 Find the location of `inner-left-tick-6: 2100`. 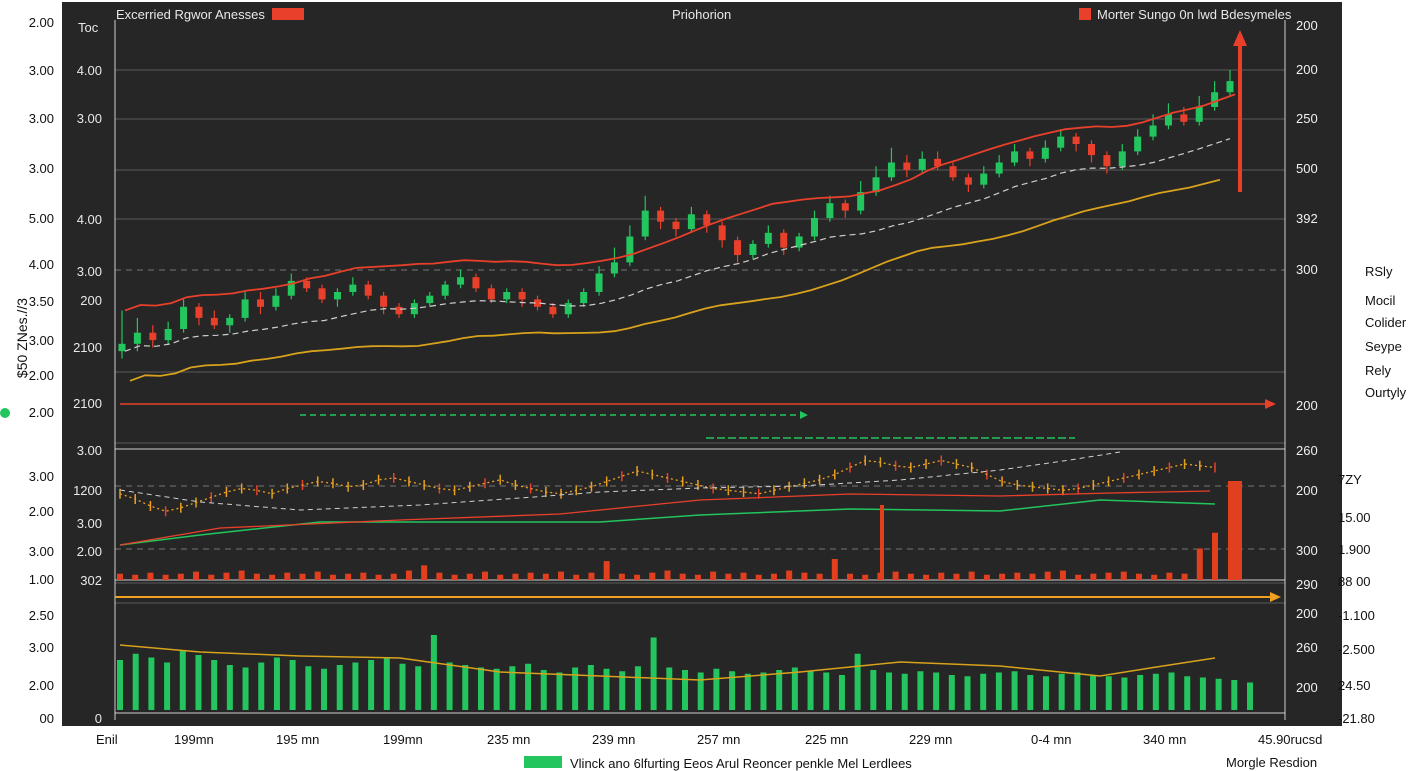

inner-left-tick-6: 2100 is located at coordinates (87, 347).